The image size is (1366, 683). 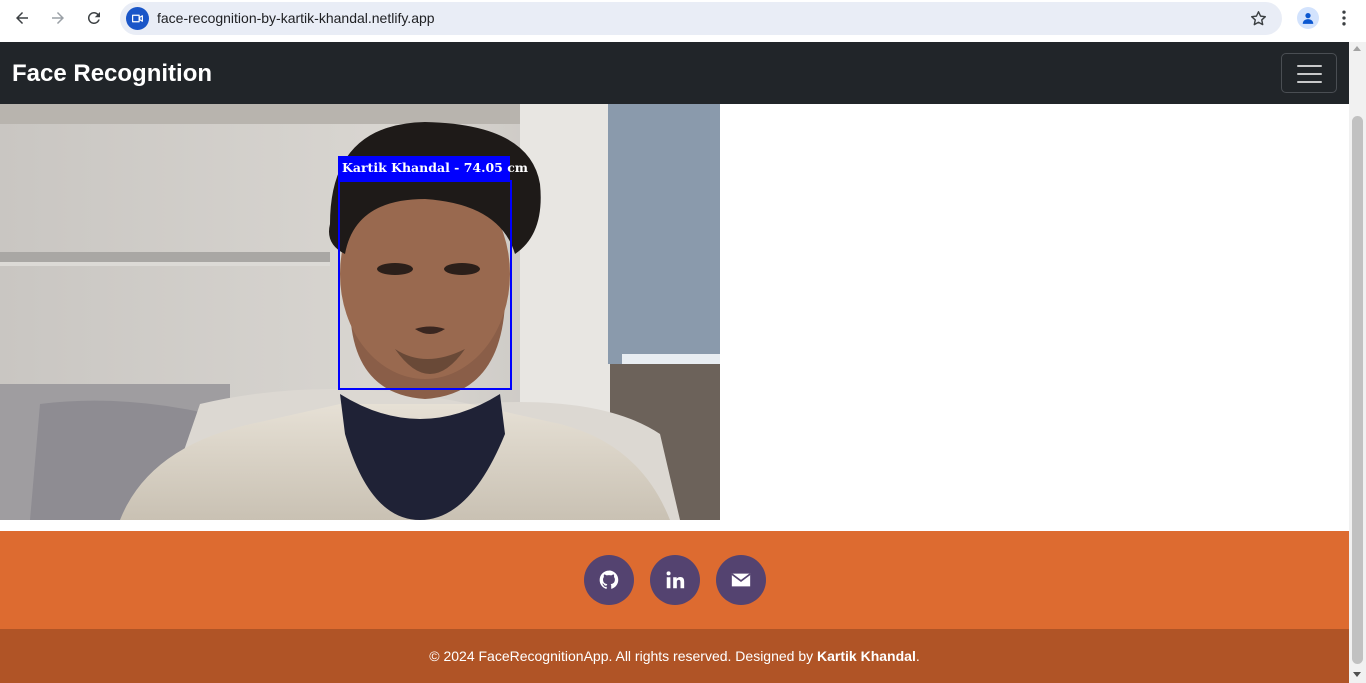 I want to click on back-button, so click(x=22, y=18).